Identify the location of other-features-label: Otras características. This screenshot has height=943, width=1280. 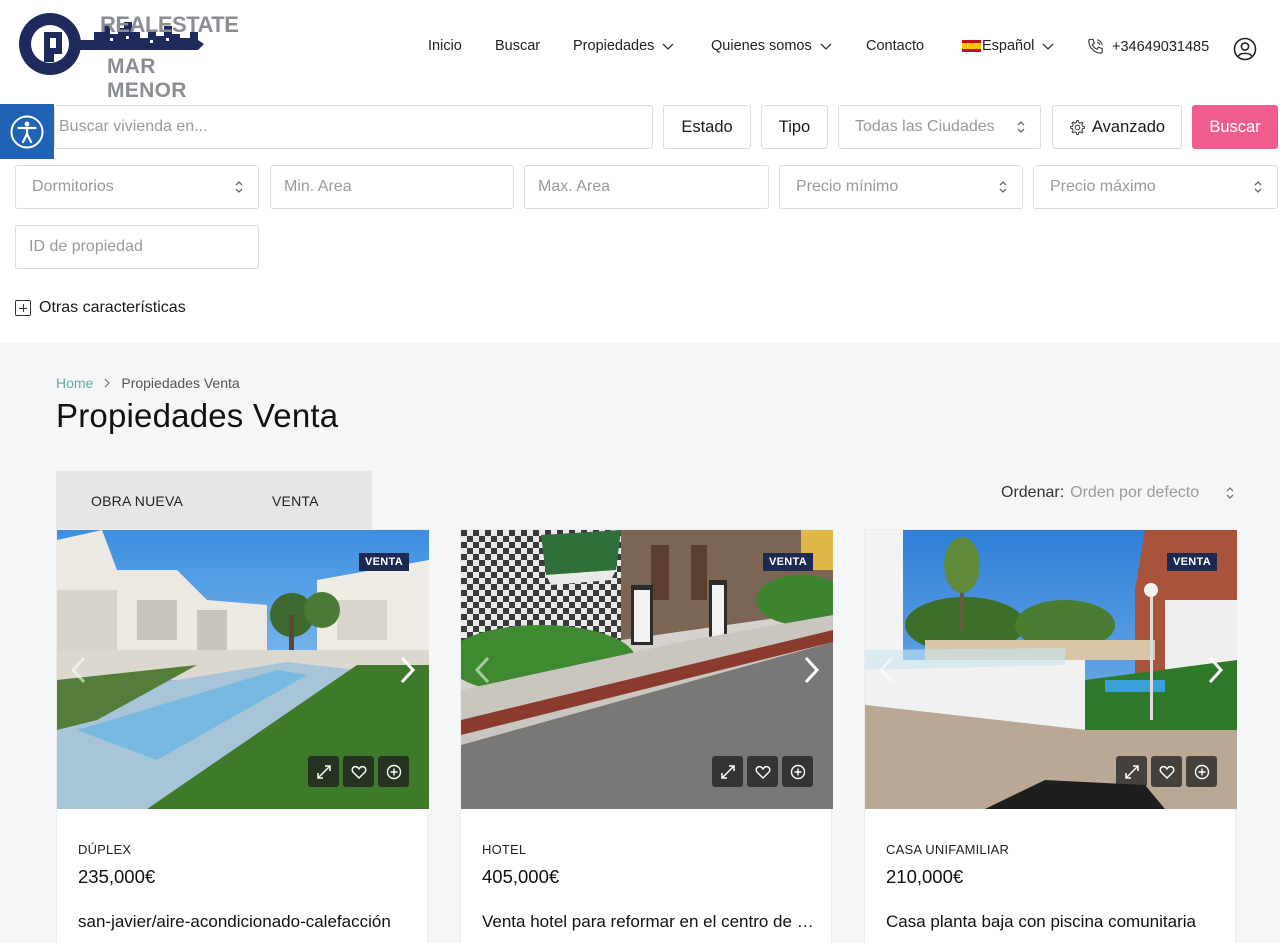
(112, 307).